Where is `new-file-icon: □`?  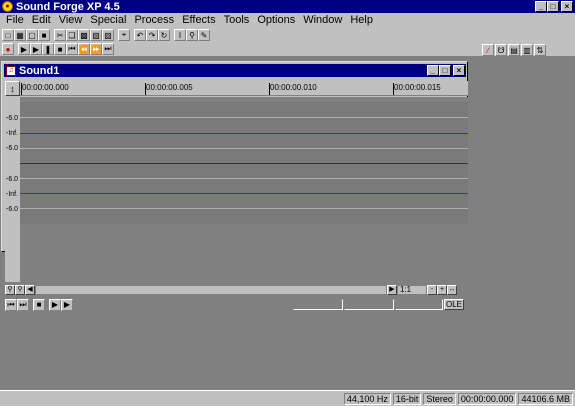
new-file-icon: □ is located at coordinates (8, 35).